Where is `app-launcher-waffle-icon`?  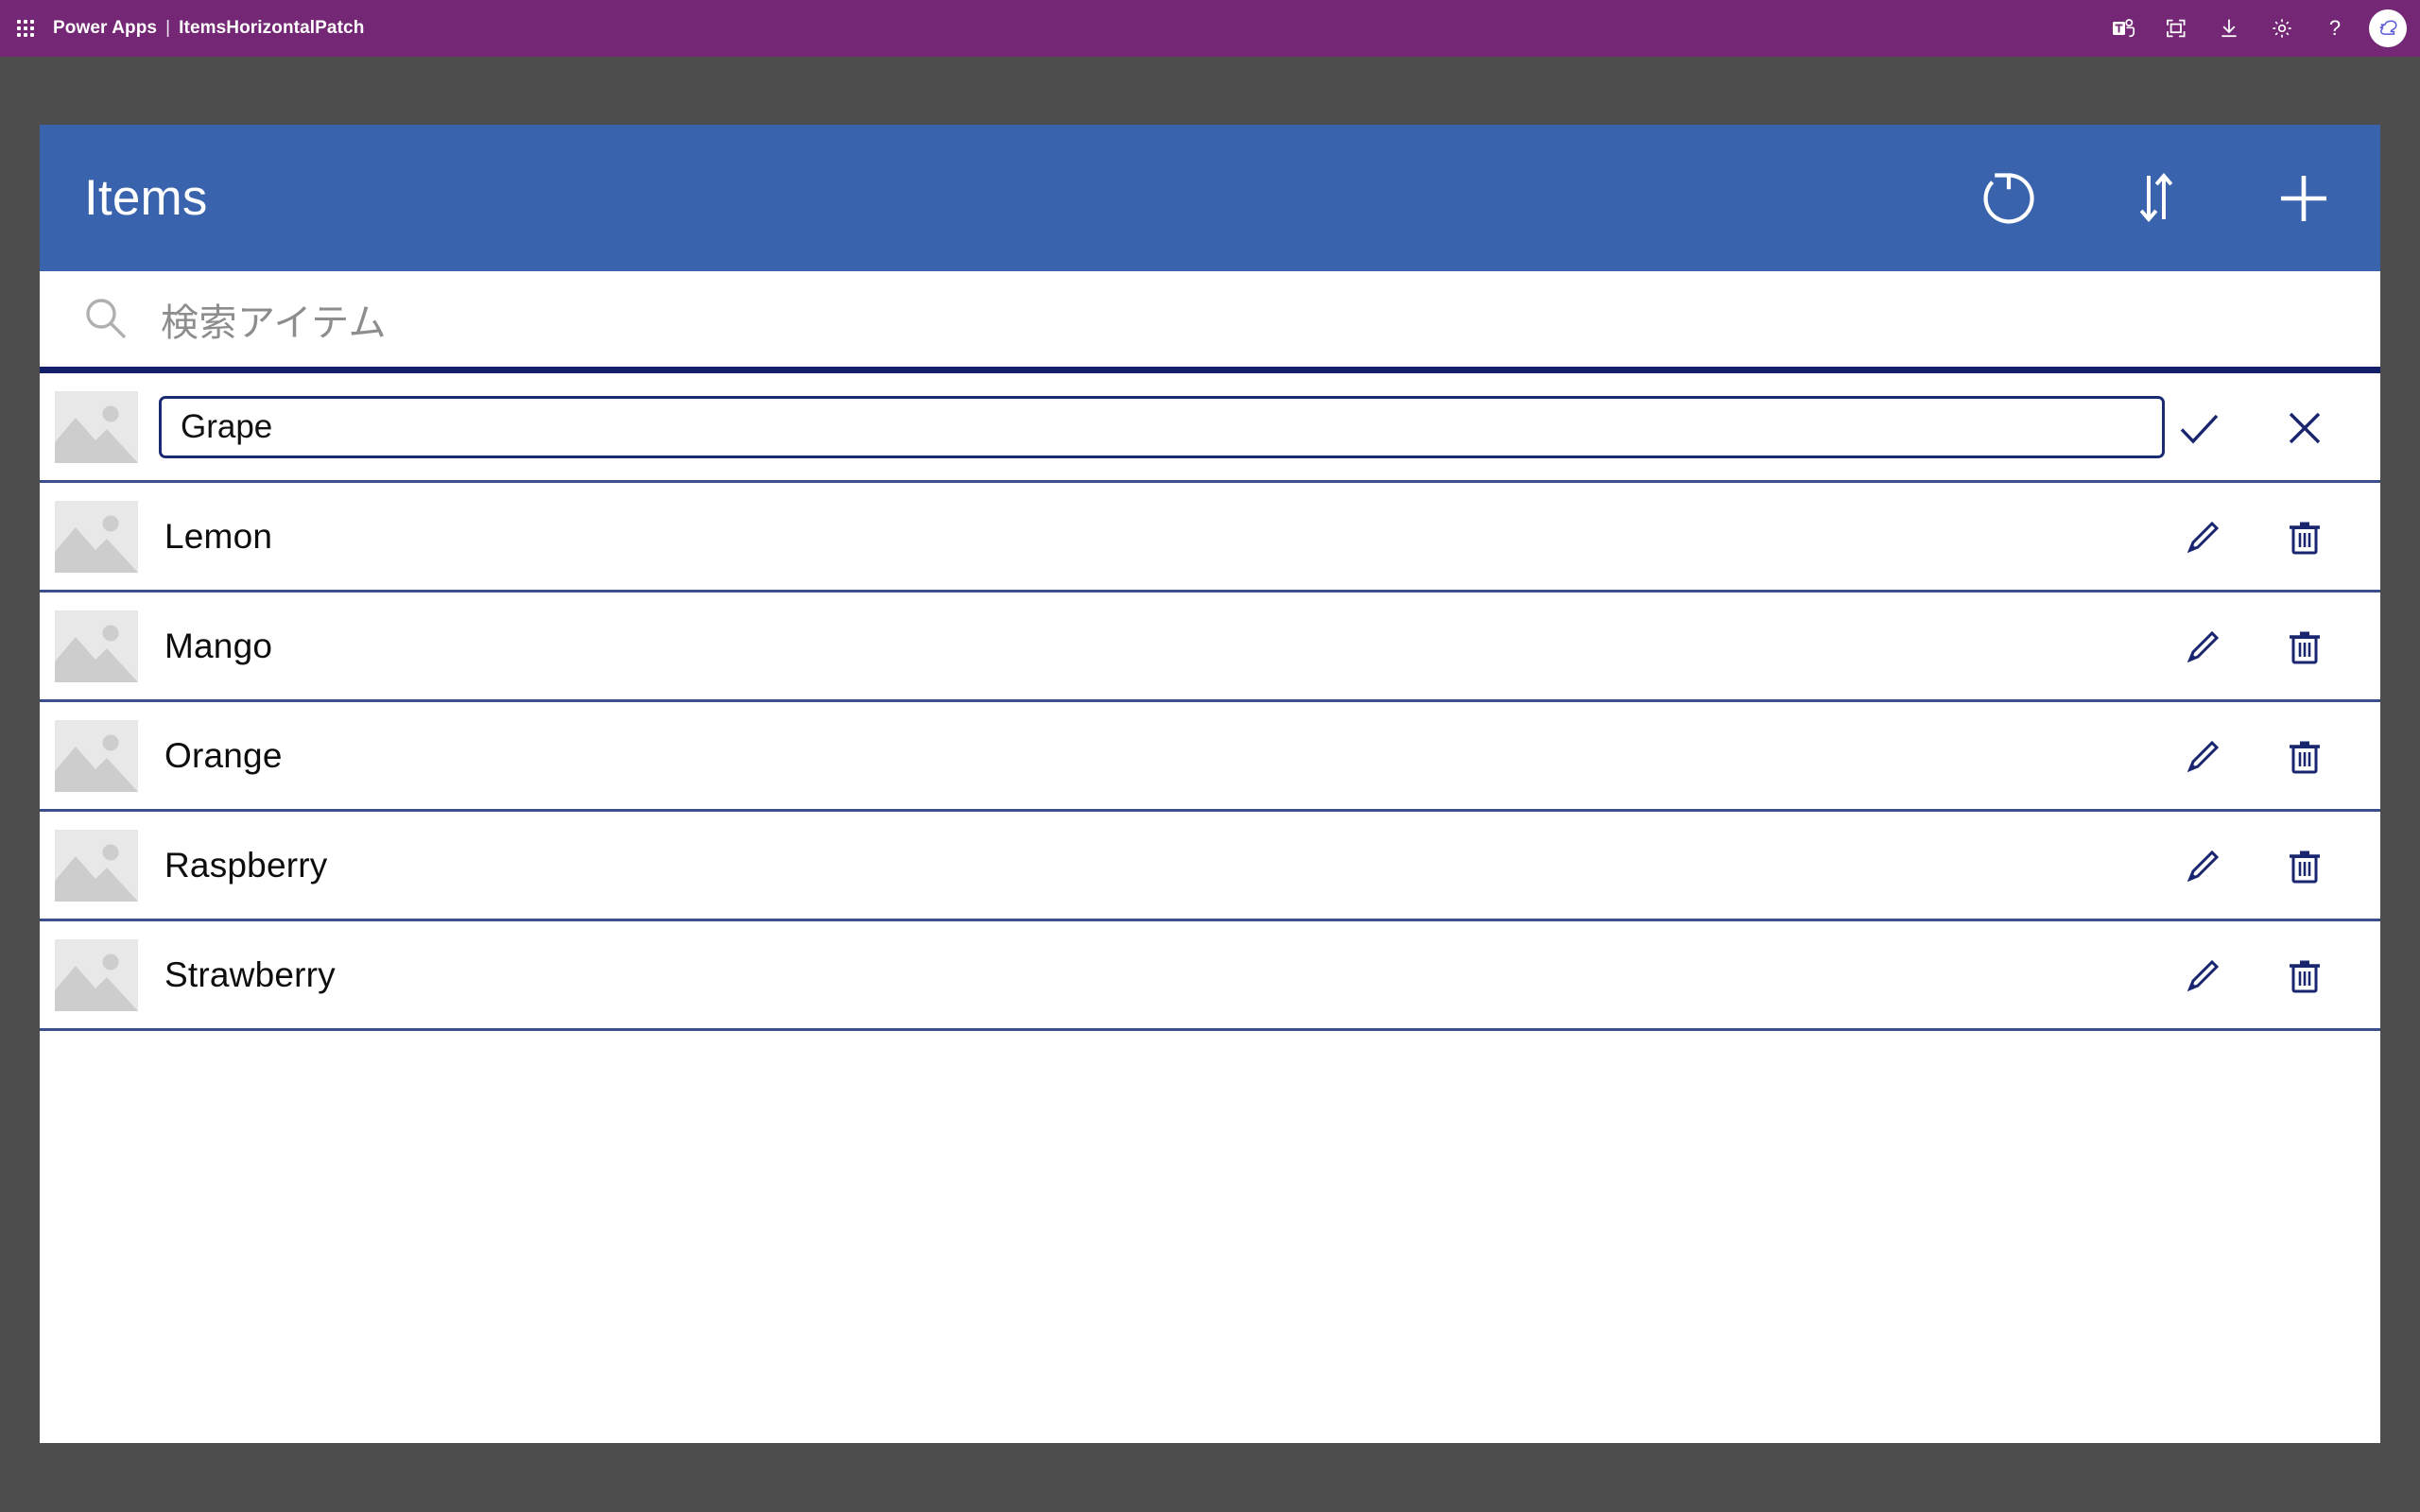 app-launcher-waffle-icon is located at coordinates (26, 28).